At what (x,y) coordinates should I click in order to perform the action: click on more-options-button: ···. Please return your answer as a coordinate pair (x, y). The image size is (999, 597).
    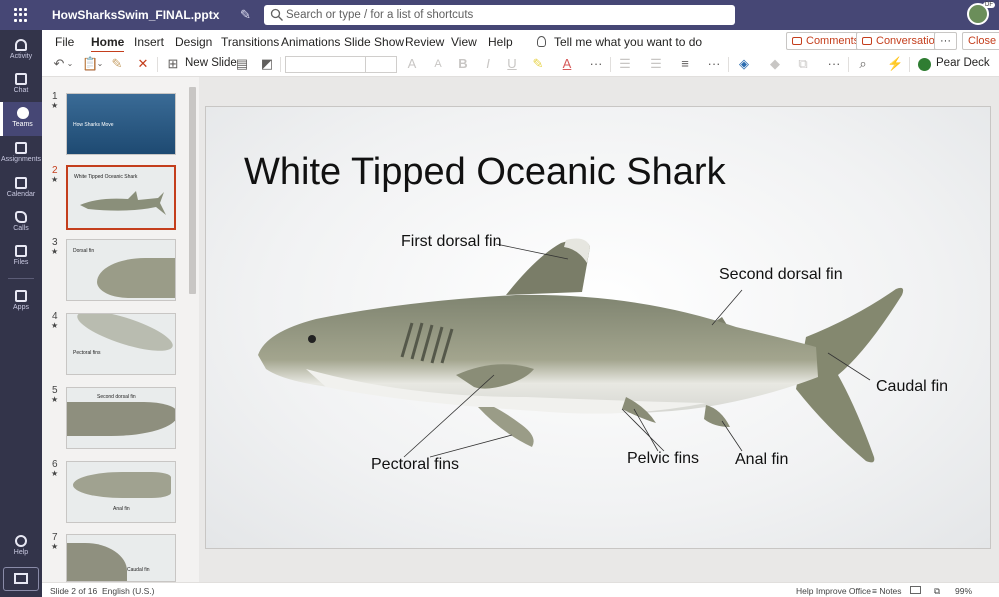
    Looking at the image, I should click on (945, 41).